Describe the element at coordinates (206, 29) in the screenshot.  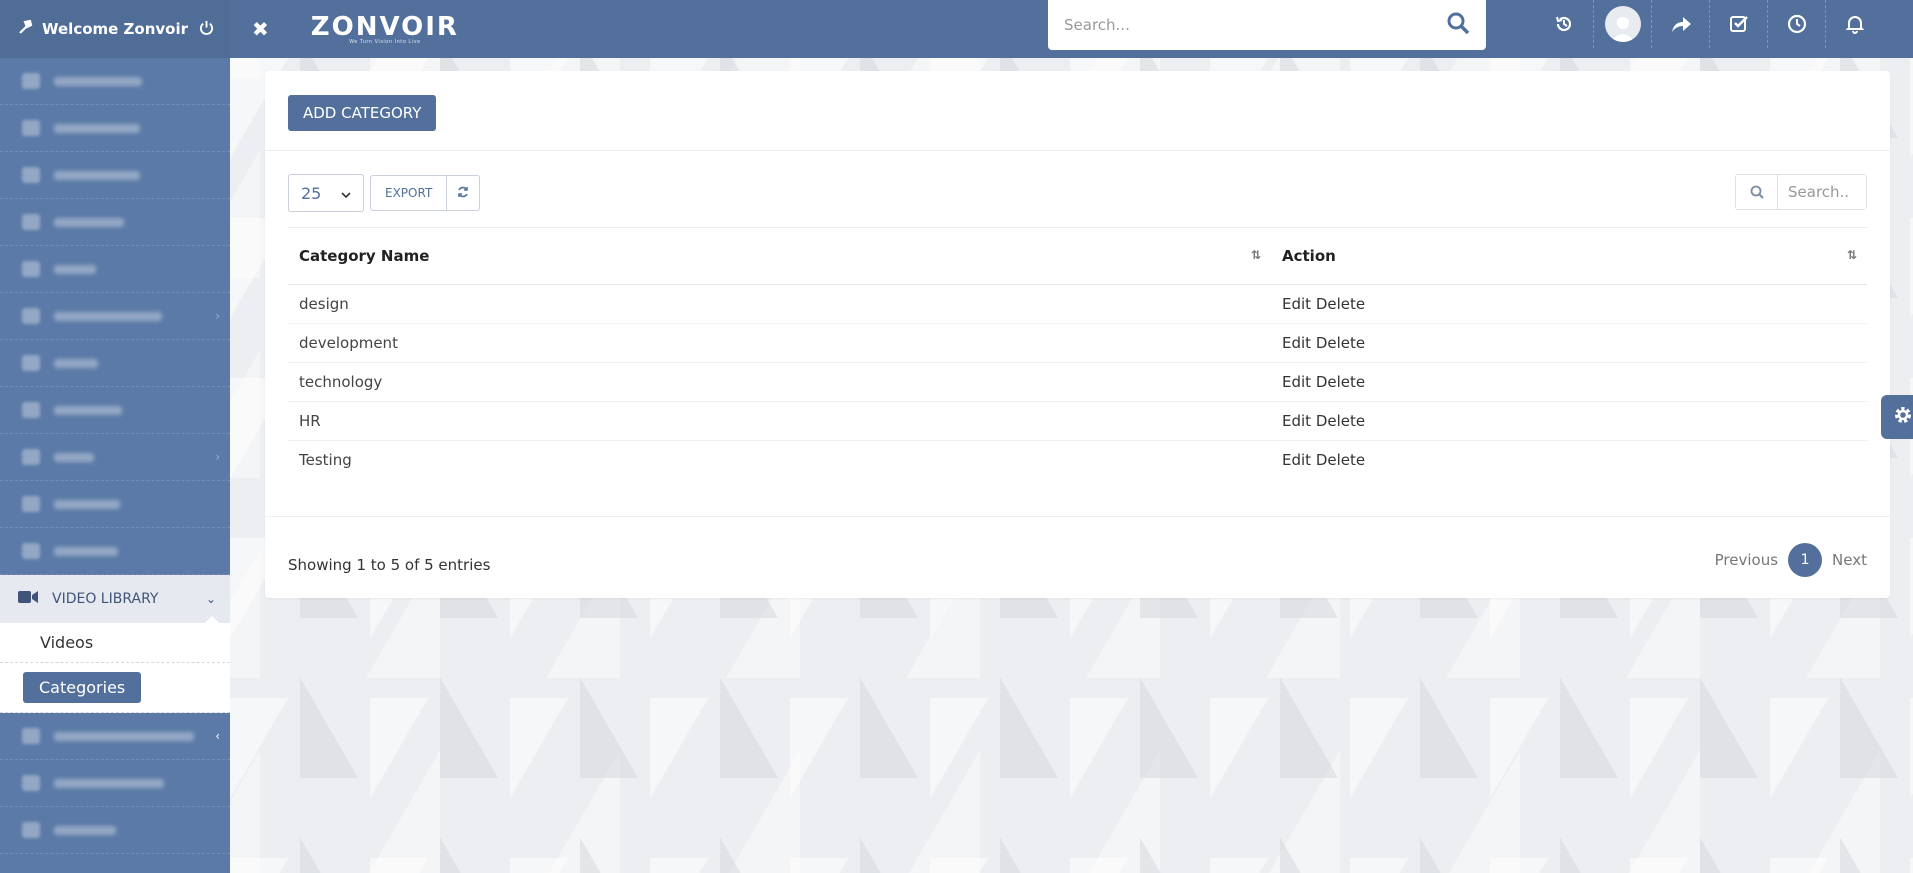
I see `power-icon` at that location.